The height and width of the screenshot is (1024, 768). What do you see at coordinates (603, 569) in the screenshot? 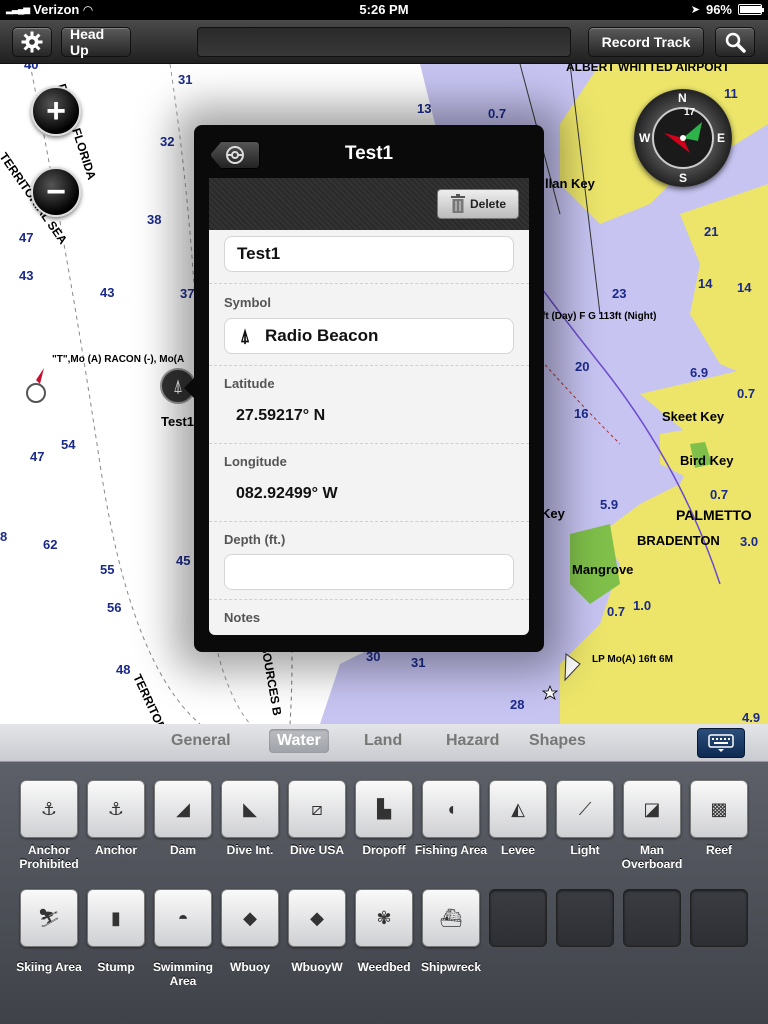
I see `mangrove-label: Mangrove` at bounding box center [603, 569].